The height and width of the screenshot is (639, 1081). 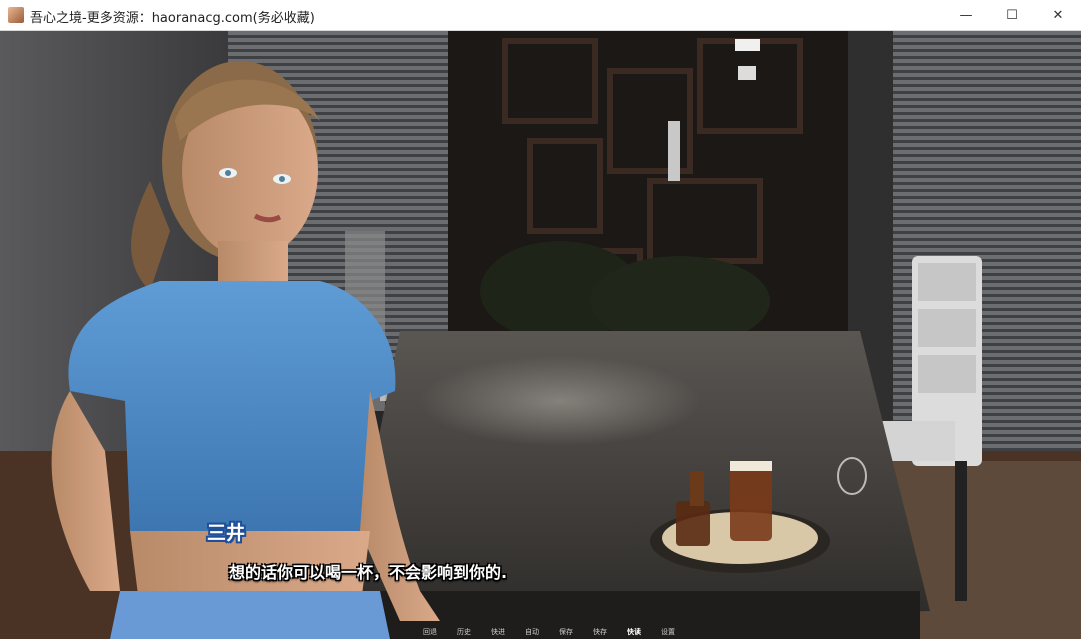 What do you see at coordinates (600, 632) in the screenshot?
I see `quick-menu-quicksave: 快存` at bounding box center [600, 632].